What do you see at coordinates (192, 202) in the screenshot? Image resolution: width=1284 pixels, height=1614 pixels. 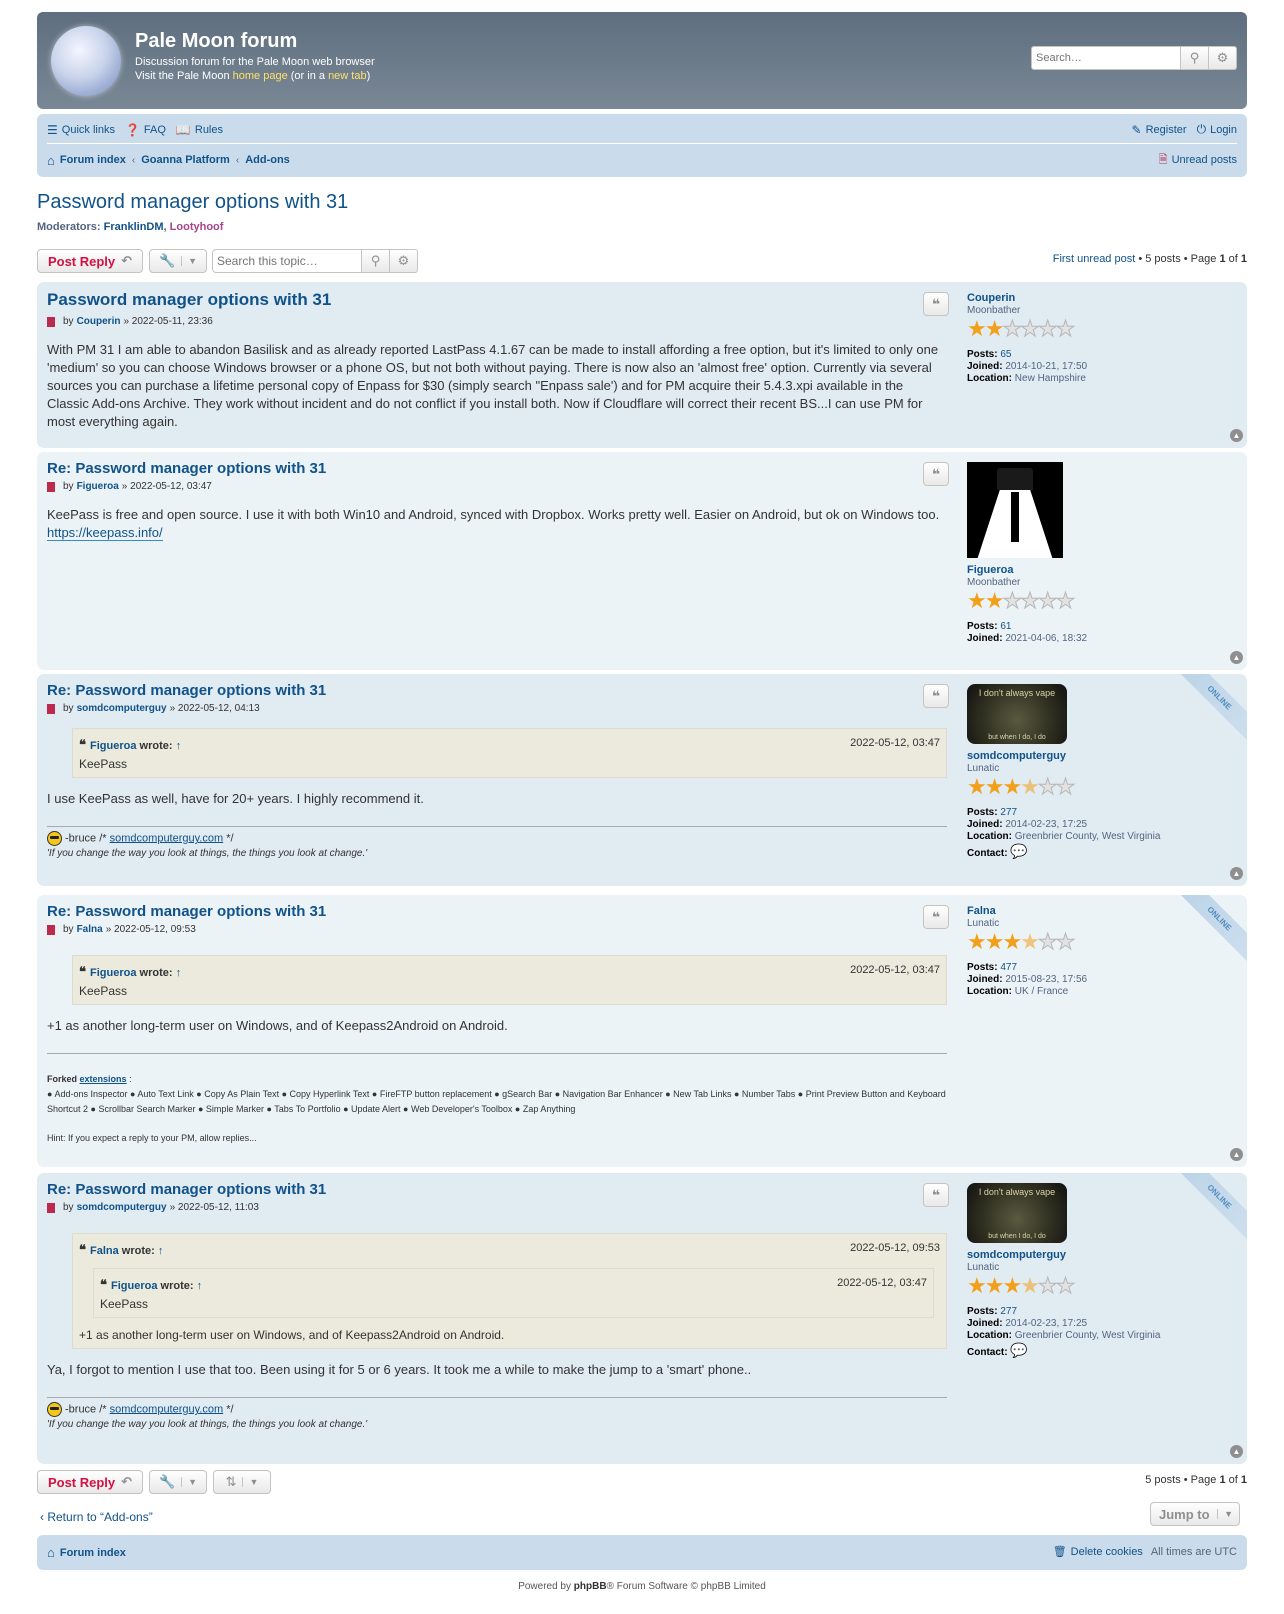 I see `page-title: Password manager options with 31` at bounding box center [192, 202].